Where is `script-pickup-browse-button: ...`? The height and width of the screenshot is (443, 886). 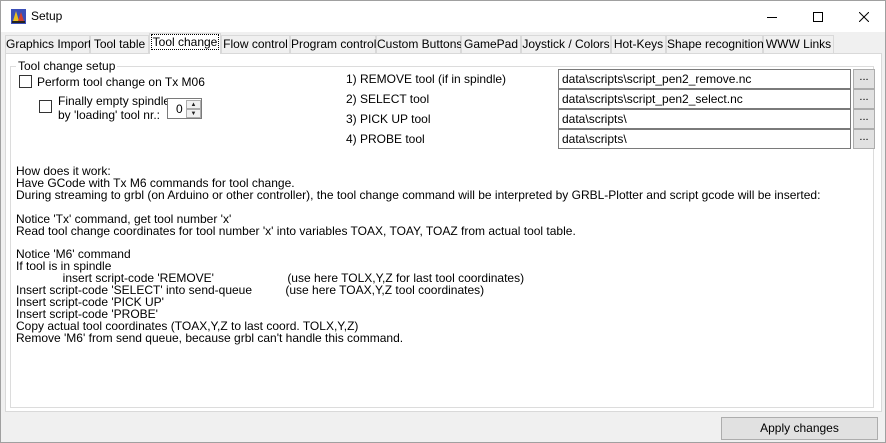 script-pickup-browse-button: ... is located at coordinates (864, 119).